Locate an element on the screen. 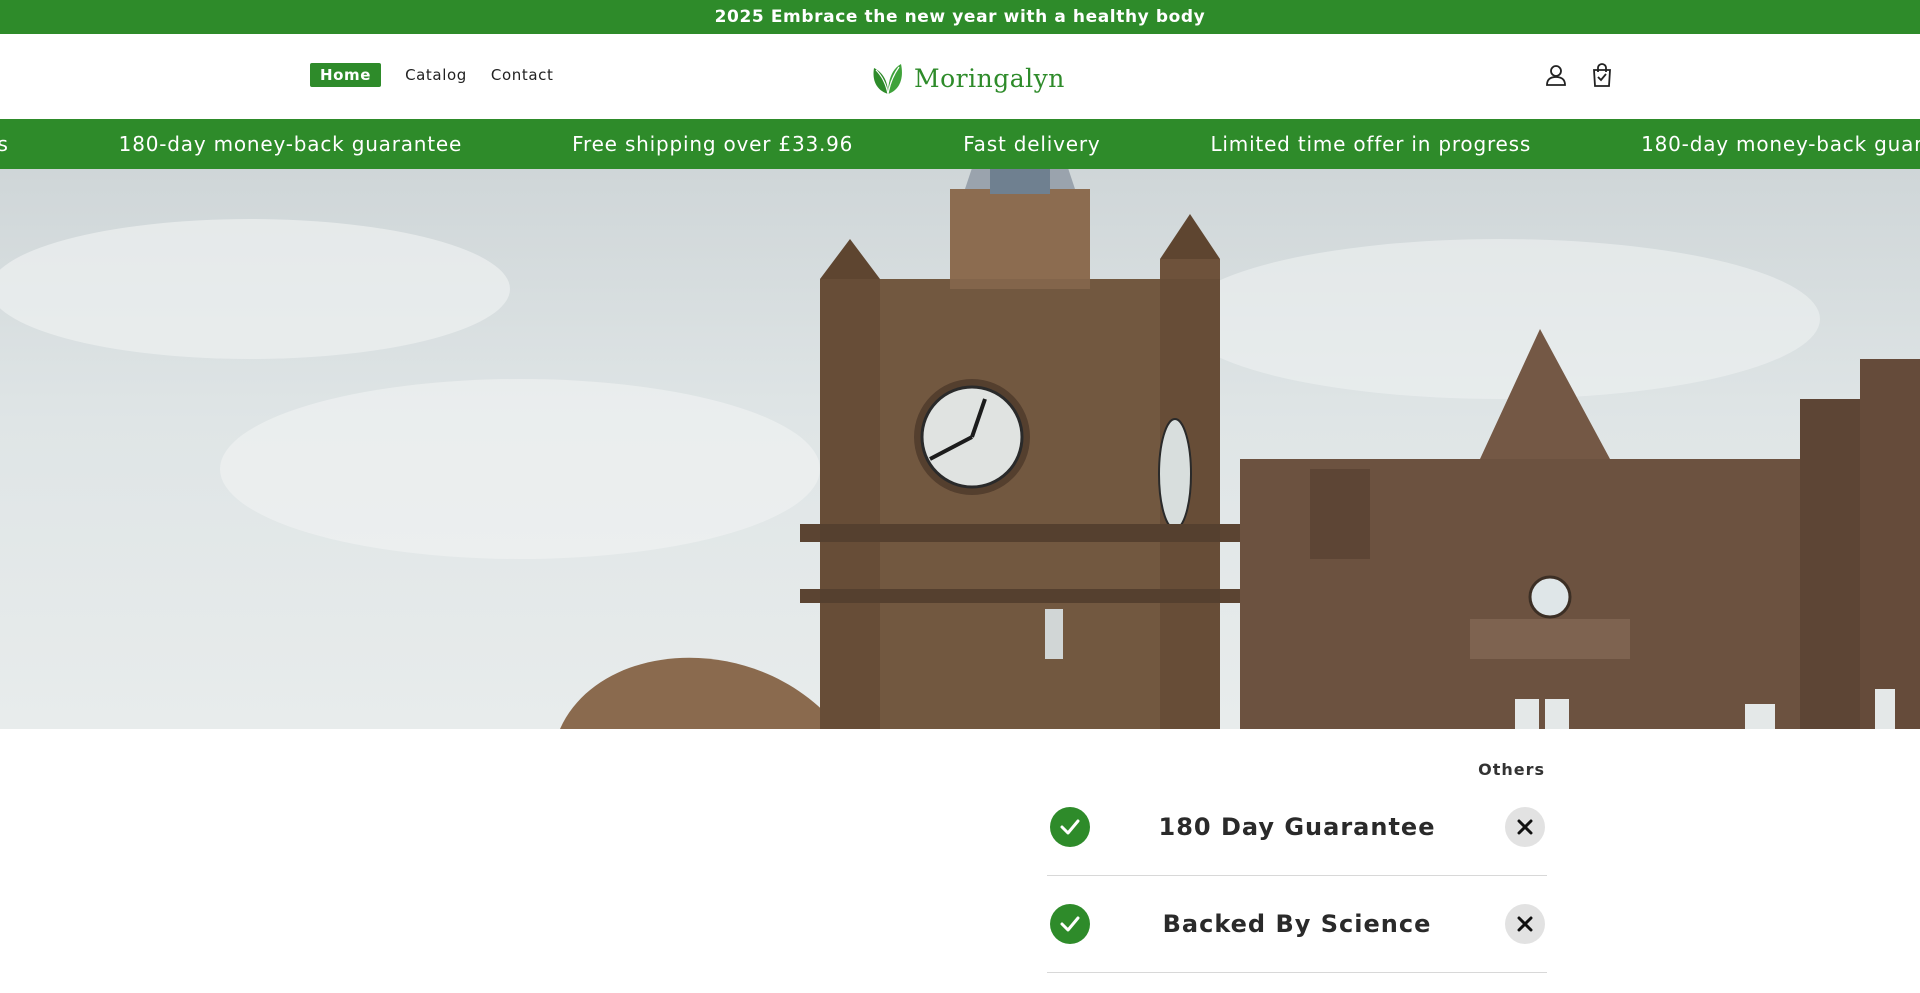 The height and width of the screenshot is (993, 1920). comparison-row: 180 Day Guarantee is located at coordinates (1297, 827).